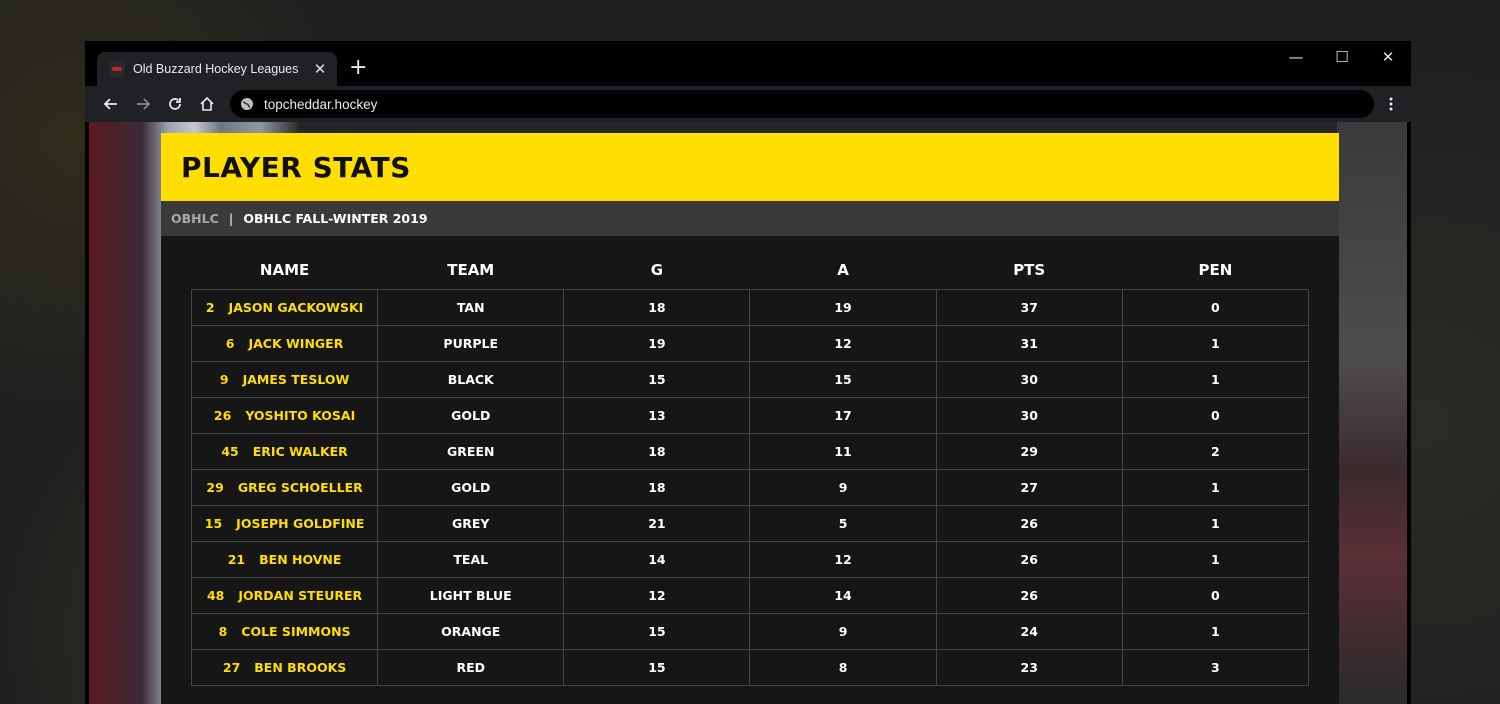 The width and height of the screenshot is (1500, 704). I want to click on breadcrumb: OBHLC | OBHLC FALL-WINTER 2019, so click(750, 218).